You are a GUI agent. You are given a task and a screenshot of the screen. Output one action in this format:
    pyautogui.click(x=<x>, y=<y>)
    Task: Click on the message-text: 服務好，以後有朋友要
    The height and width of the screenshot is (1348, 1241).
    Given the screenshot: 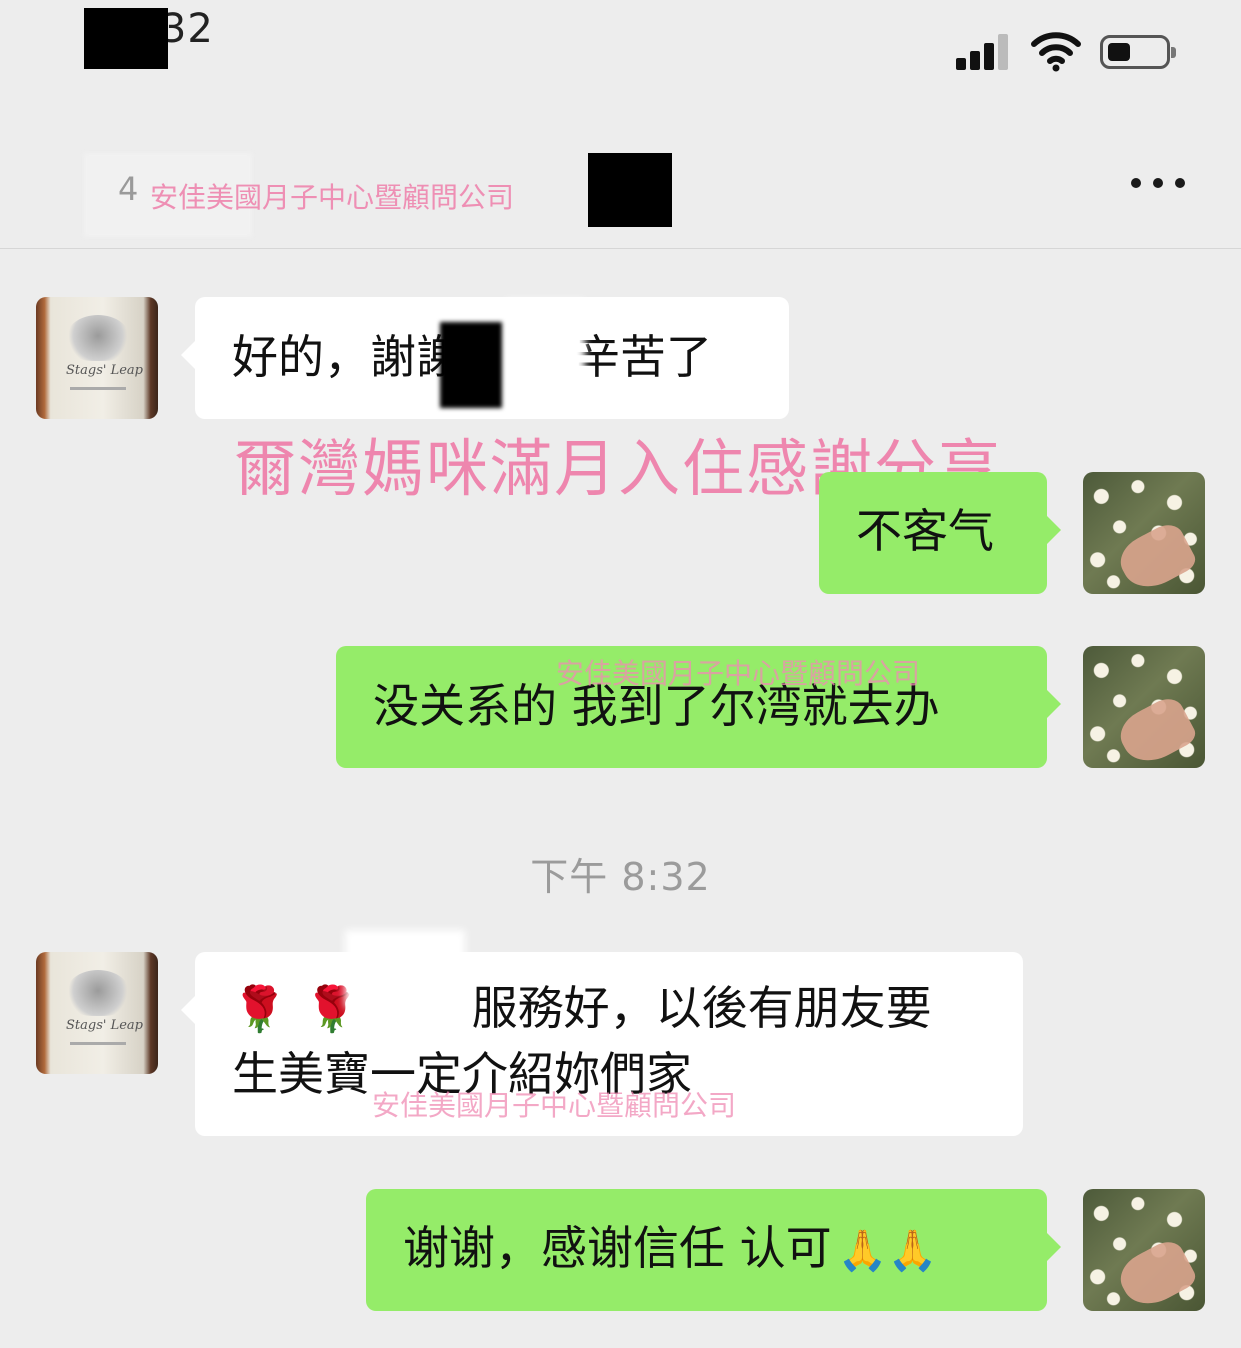 What is the action you would take?
    pyautogui.click(x=701, y=1008)
    